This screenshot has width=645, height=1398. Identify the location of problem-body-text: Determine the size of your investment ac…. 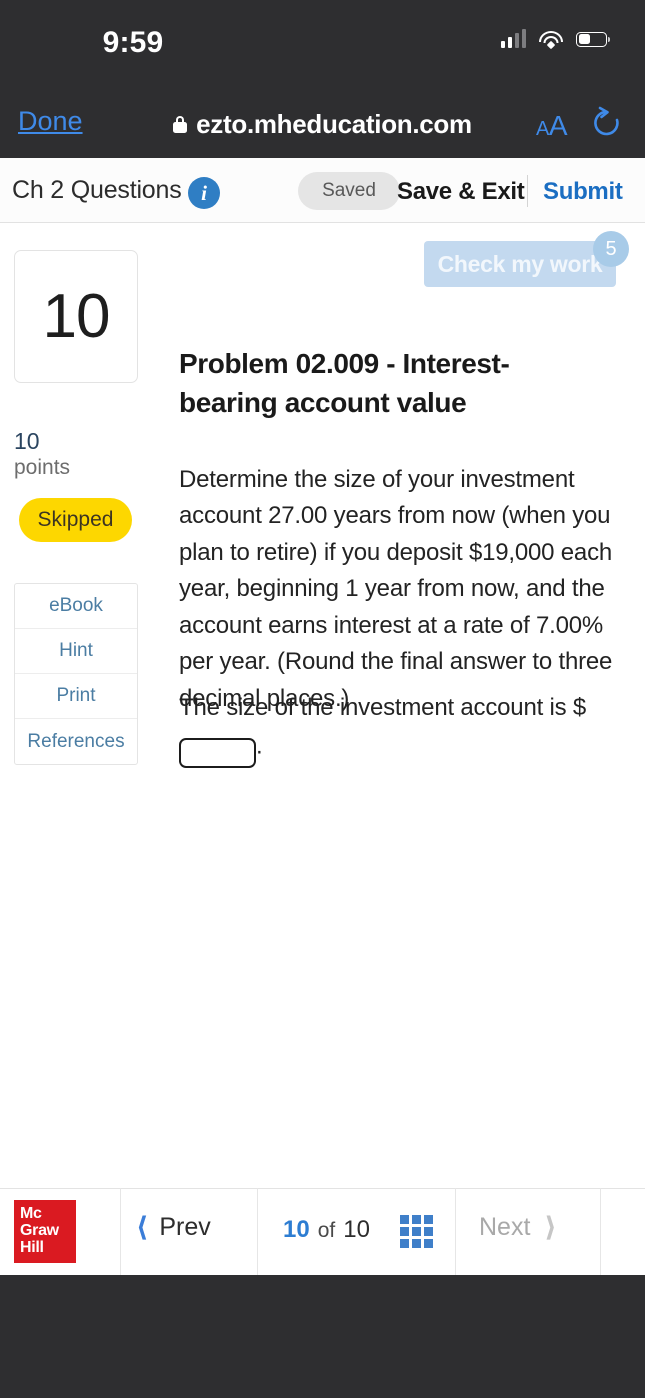
(396, 589).